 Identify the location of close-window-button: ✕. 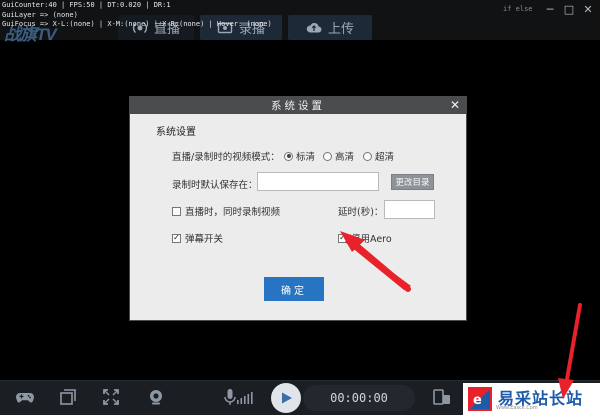
(588, 9).